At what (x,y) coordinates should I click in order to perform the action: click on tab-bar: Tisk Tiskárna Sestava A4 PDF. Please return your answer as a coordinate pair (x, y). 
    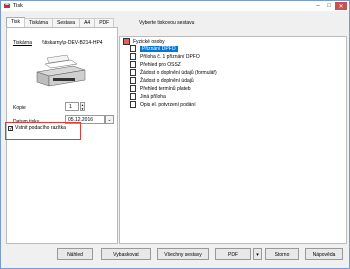
    Looking at the image, I should click on (60, 22).